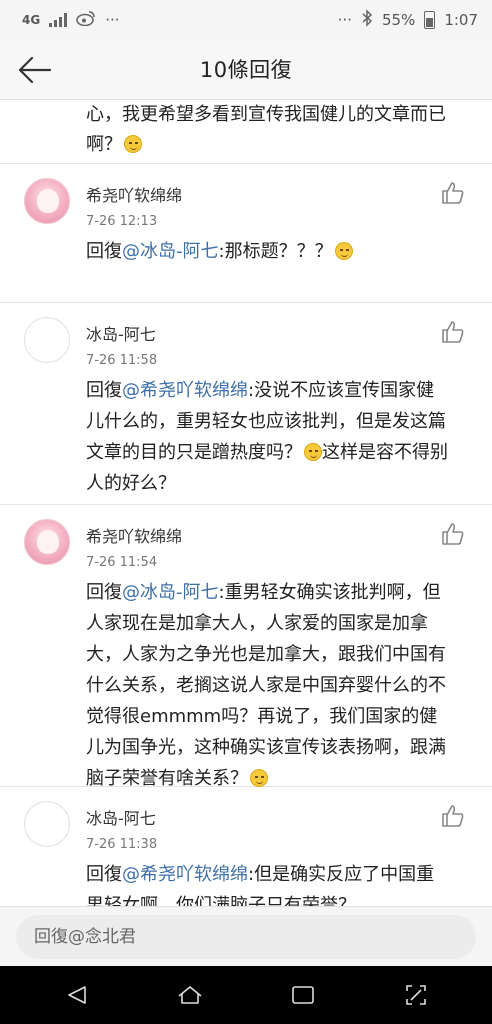  I want to click on comment-item: 希尧吖软绵绵 7-26 12:13 回復@冰岛-阿七:那标题？？？, so click(246, 233).